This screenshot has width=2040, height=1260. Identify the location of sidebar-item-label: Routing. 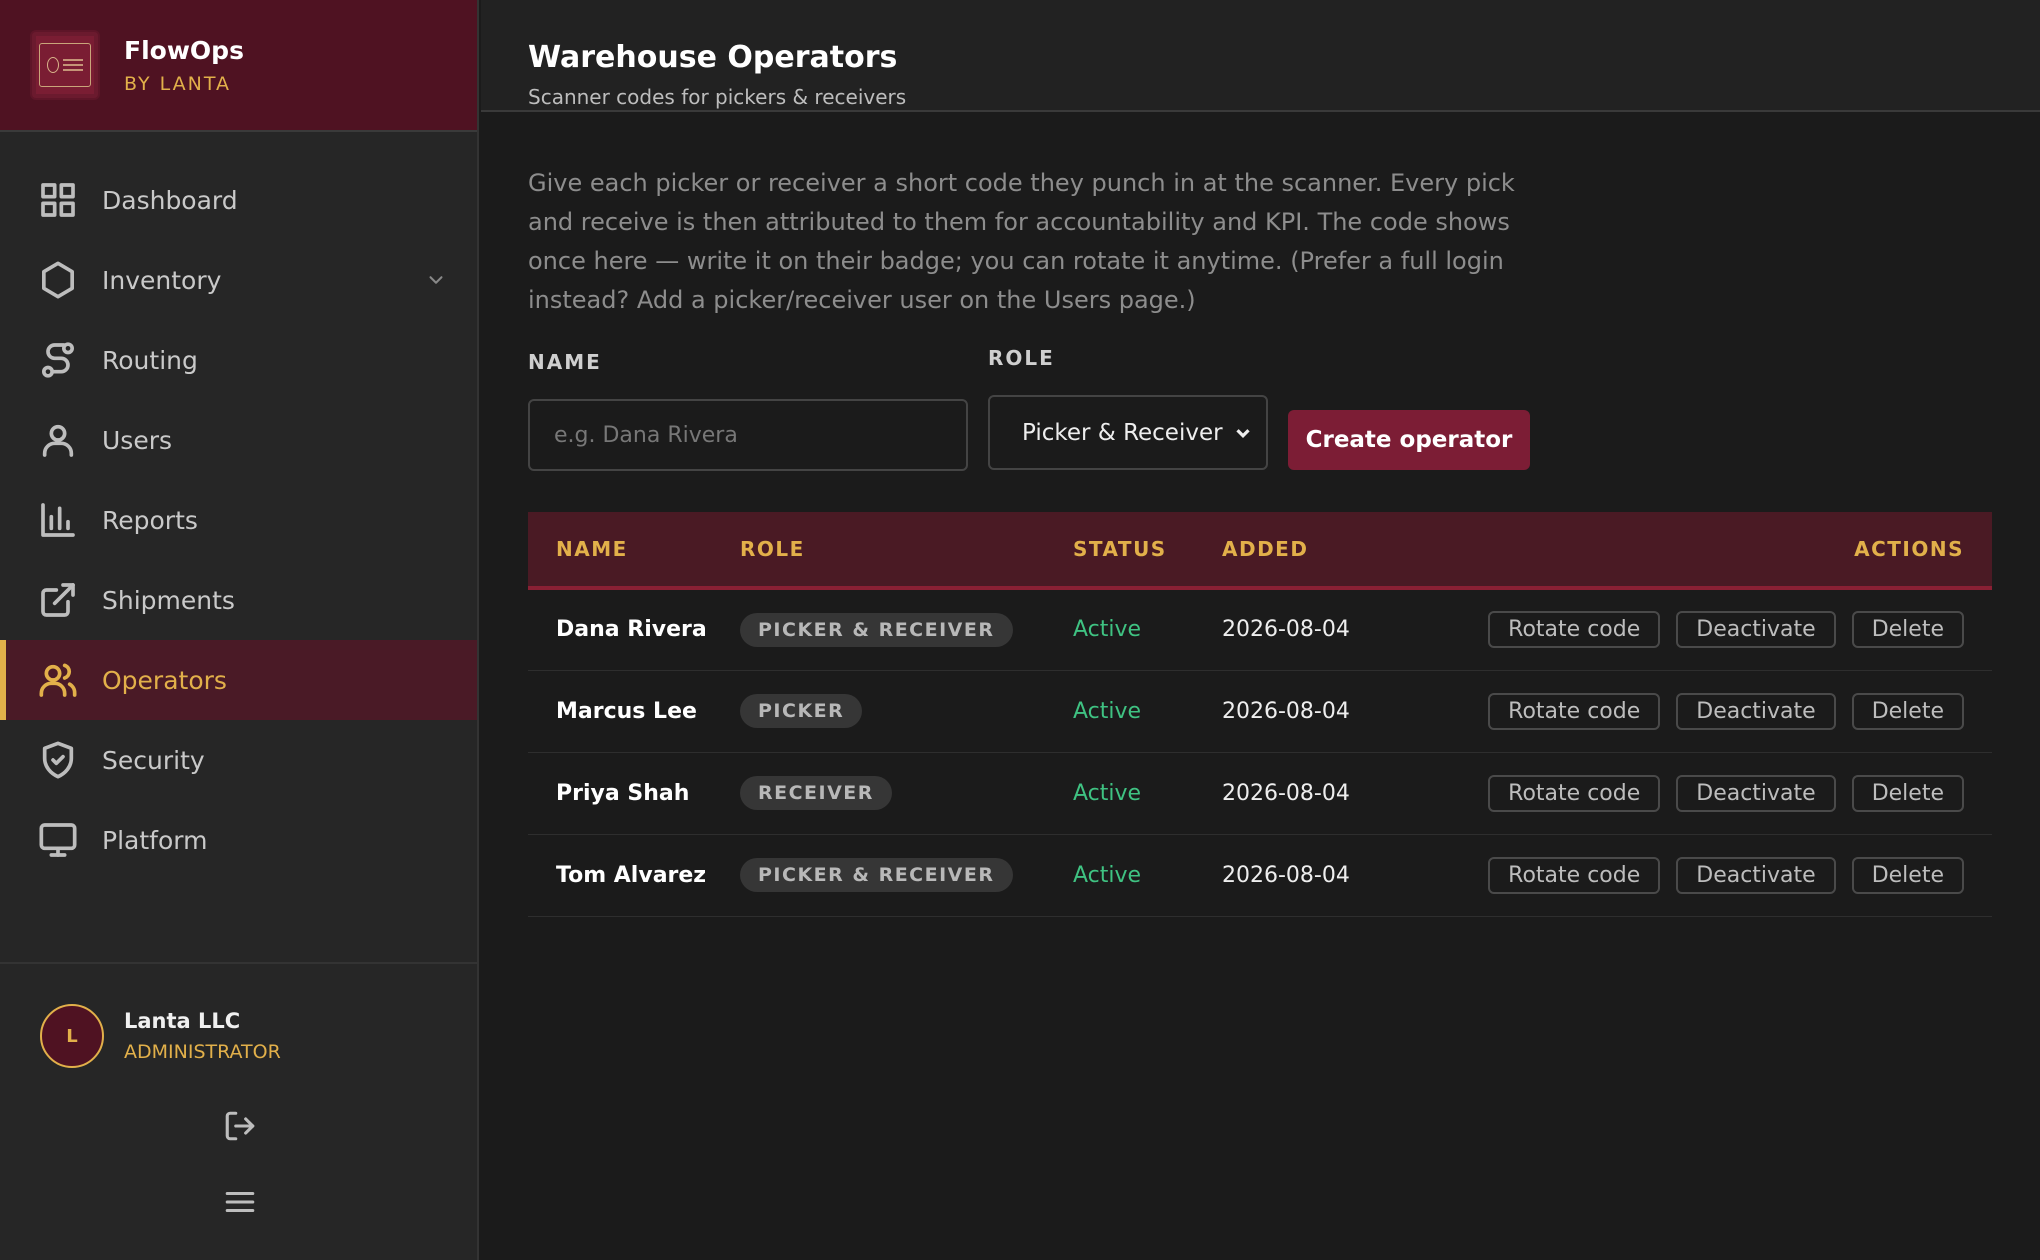
(150, 360).